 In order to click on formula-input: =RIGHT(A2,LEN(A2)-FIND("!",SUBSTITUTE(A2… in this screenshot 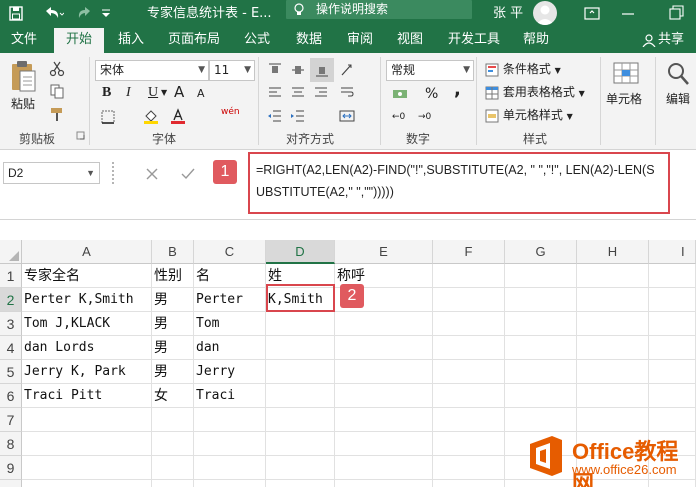, I will do `click(459, 183)`.